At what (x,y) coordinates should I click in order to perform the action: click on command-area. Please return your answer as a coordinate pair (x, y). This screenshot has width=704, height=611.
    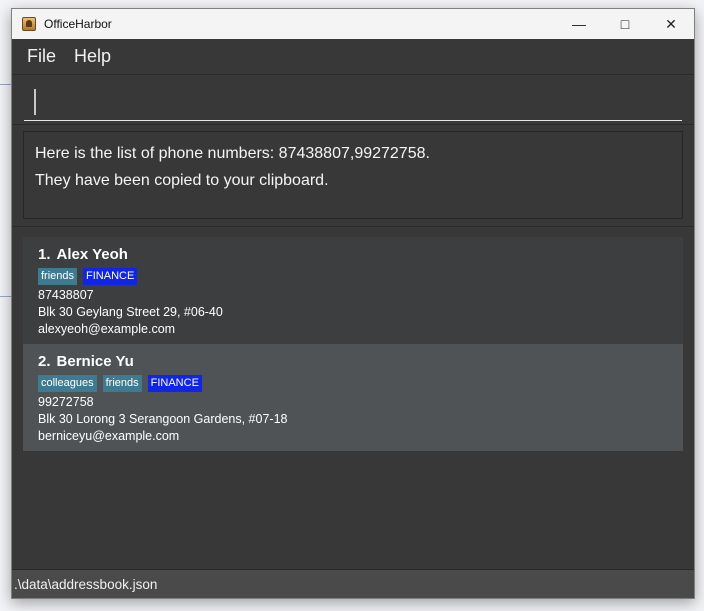
    Looking at the image, I should click on (353, 100).